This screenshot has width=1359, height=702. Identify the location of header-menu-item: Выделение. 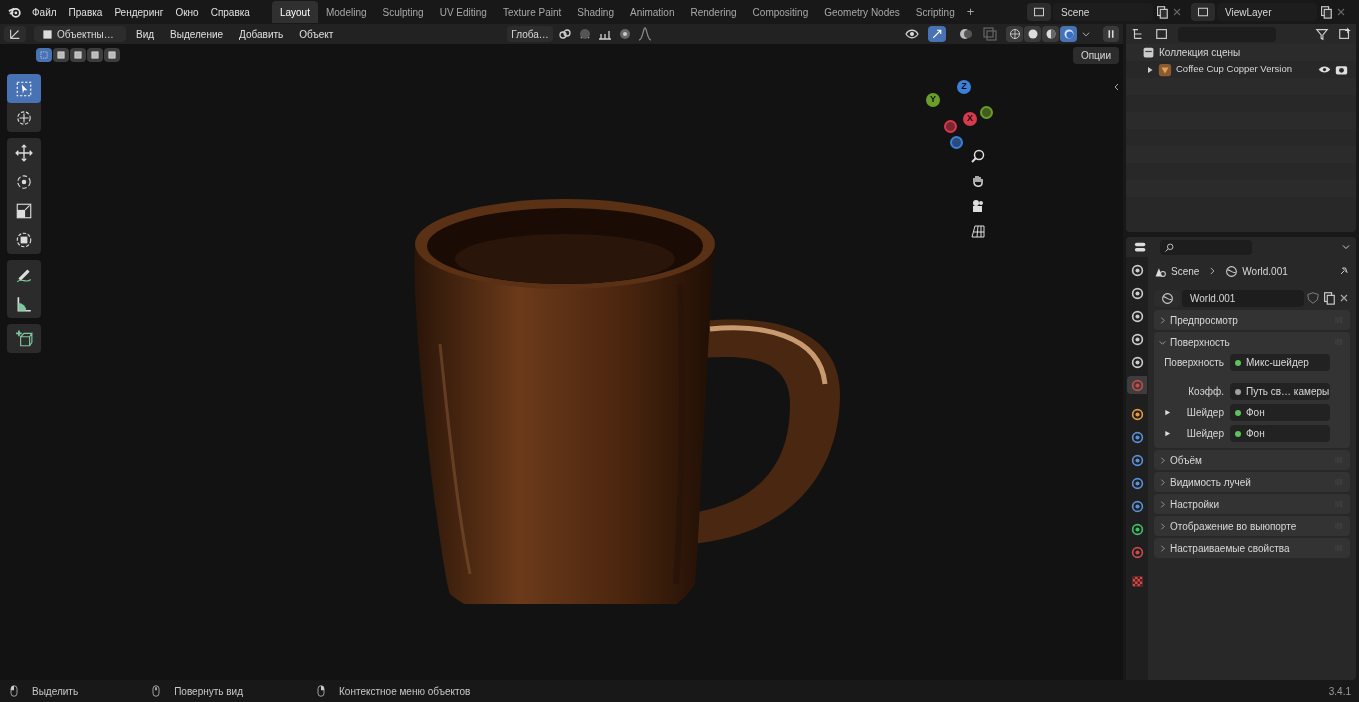
(197, 34).